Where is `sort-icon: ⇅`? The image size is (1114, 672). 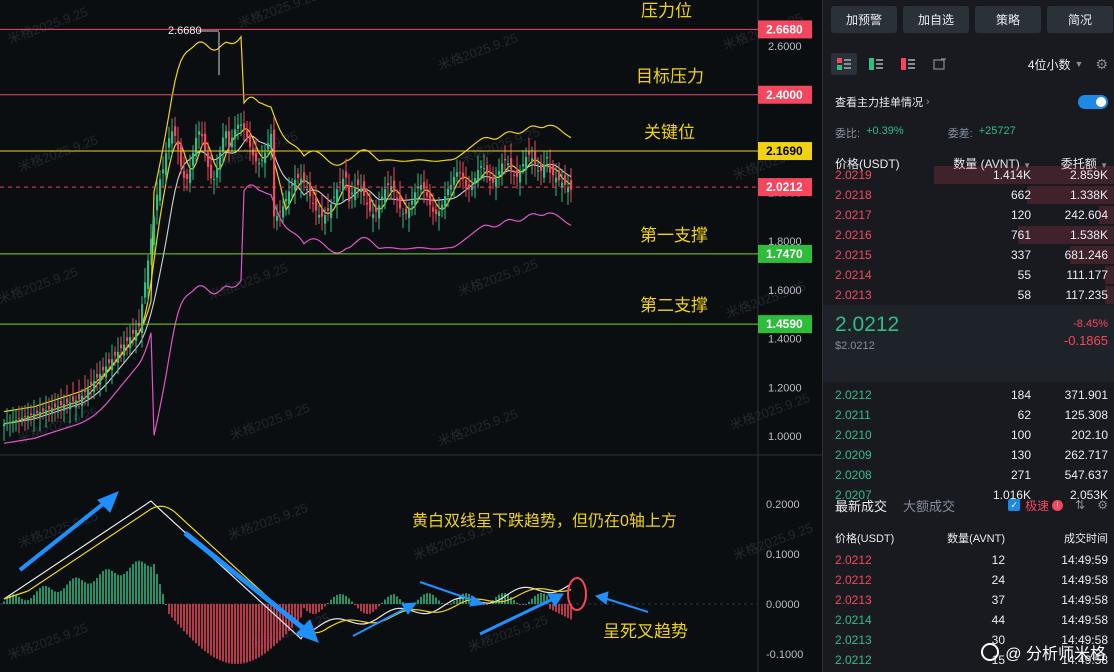 sort-icon: ⇅ is located at coordinates (1080, 505).